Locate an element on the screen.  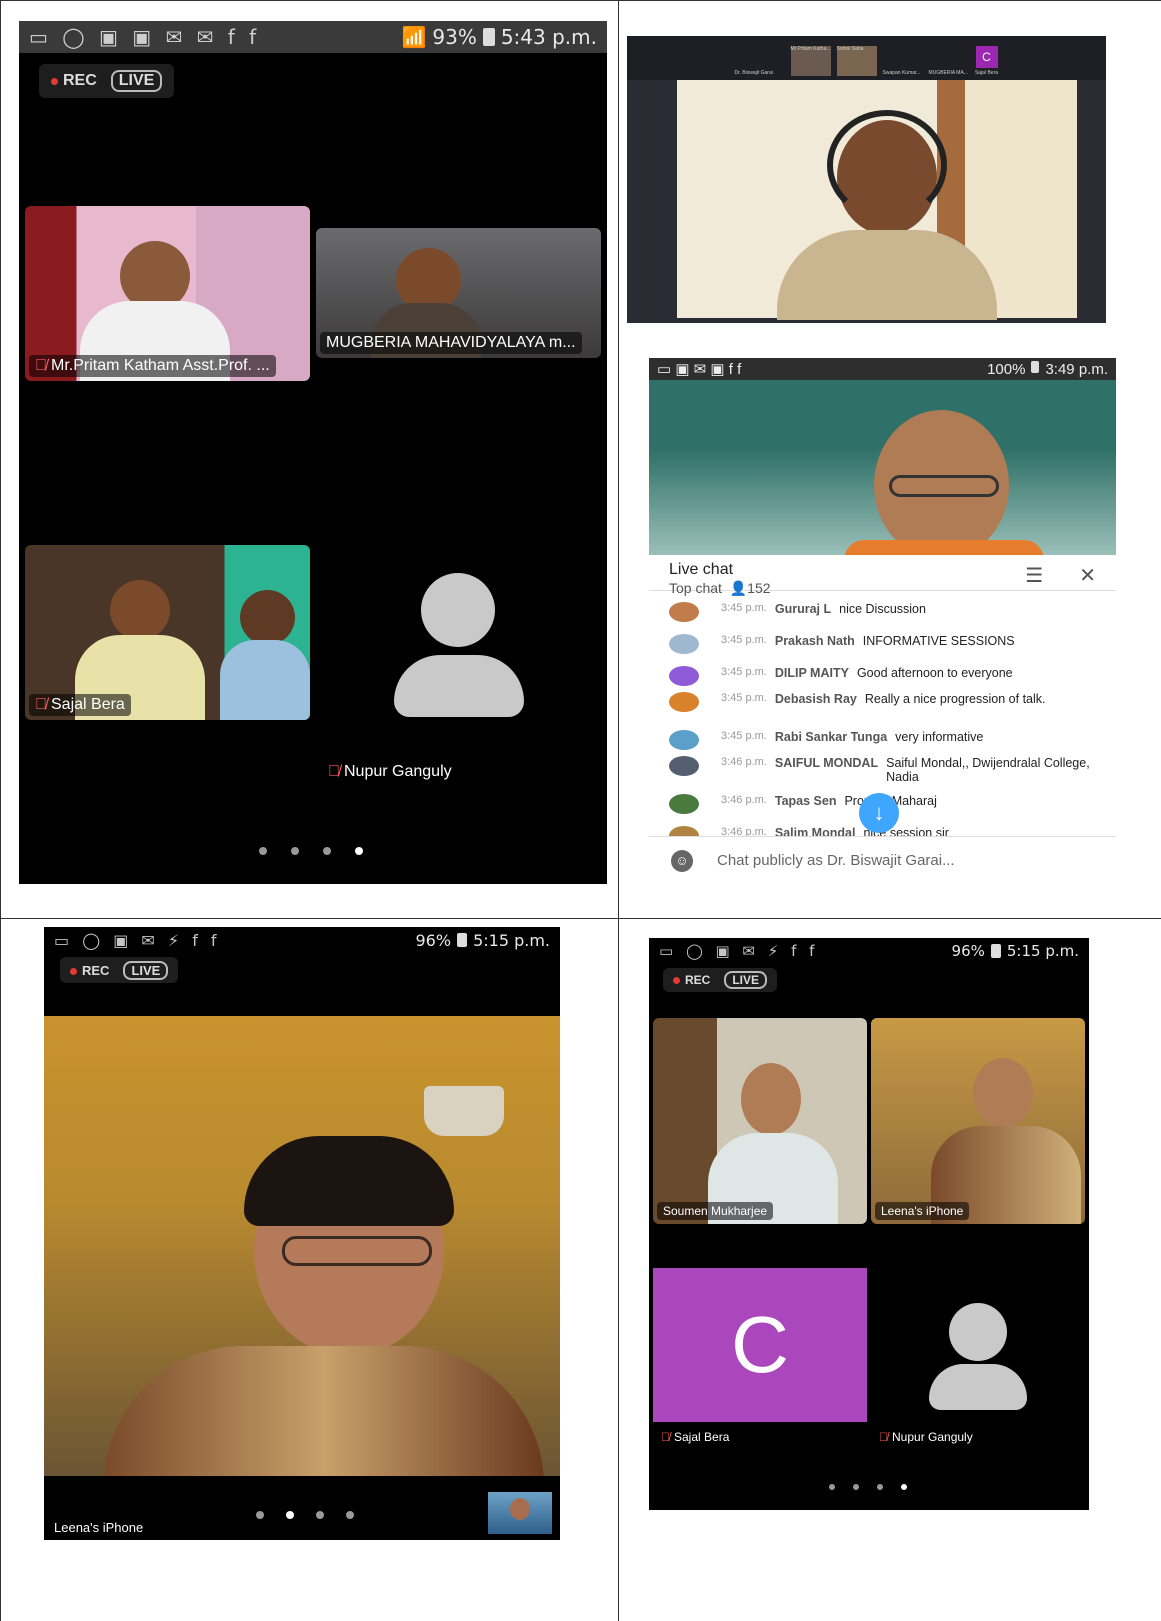
grid-divider-horizontal is located at coordinates (580, 918).